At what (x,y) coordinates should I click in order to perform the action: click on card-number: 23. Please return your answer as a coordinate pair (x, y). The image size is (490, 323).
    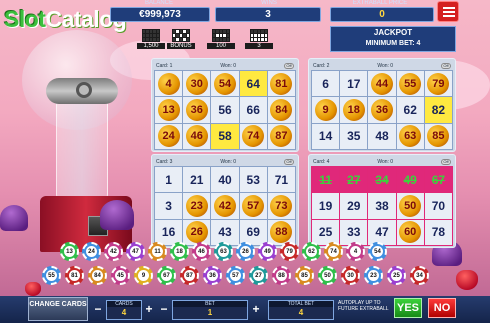
    Looking at the image, I should click on (196, 205).